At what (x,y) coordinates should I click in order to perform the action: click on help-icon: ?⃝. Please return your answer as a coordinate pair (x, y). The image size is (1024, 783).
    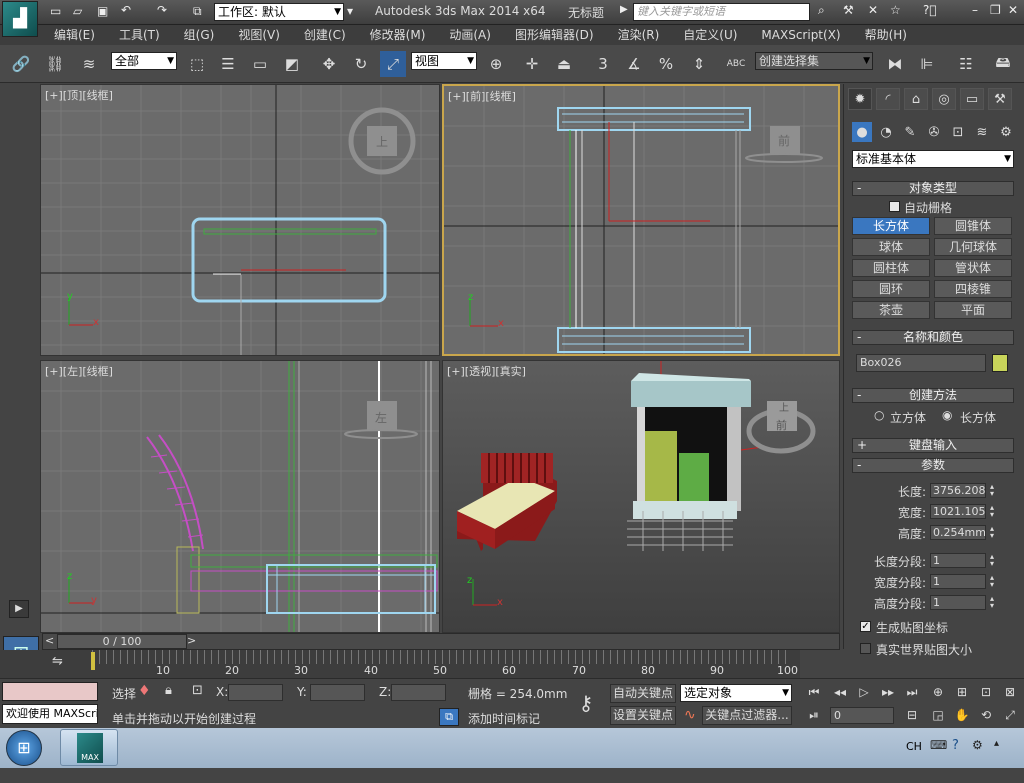
    Looking at the image, I should click on (930, 10).